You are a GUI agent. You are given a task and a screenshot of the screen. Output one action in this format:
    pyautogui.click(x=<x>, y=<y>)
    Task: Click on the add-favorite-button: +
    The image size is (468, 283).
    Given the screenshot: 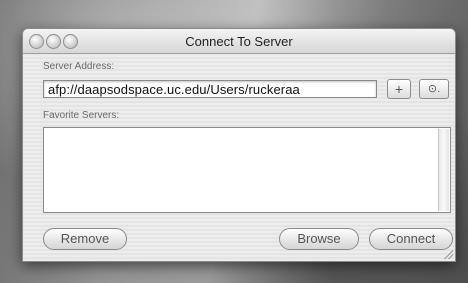 What is the action you would take?
    pyautogui.click(x=399, y=89)
    